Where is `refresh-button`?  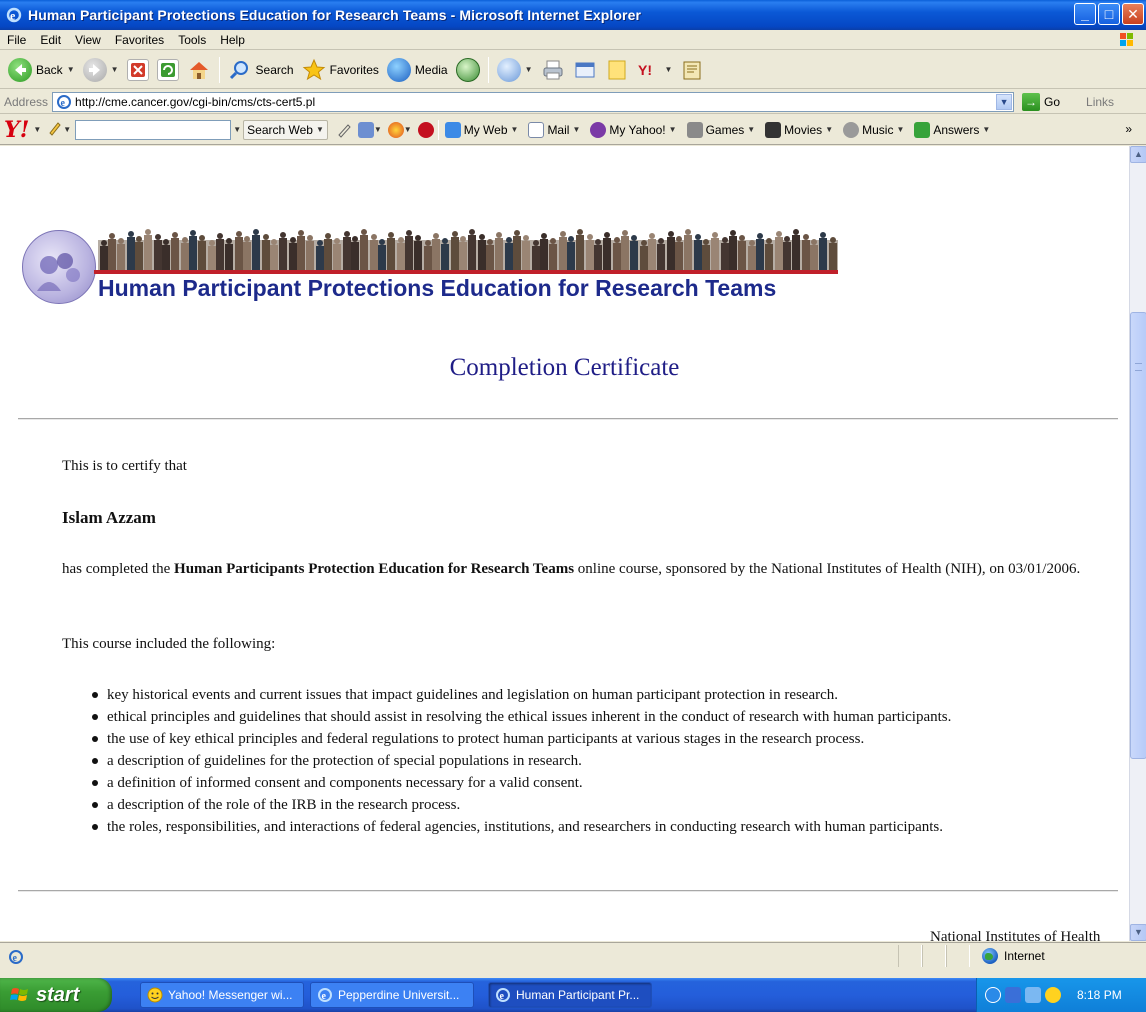 refresh-button is located at coordinates (168, 70).